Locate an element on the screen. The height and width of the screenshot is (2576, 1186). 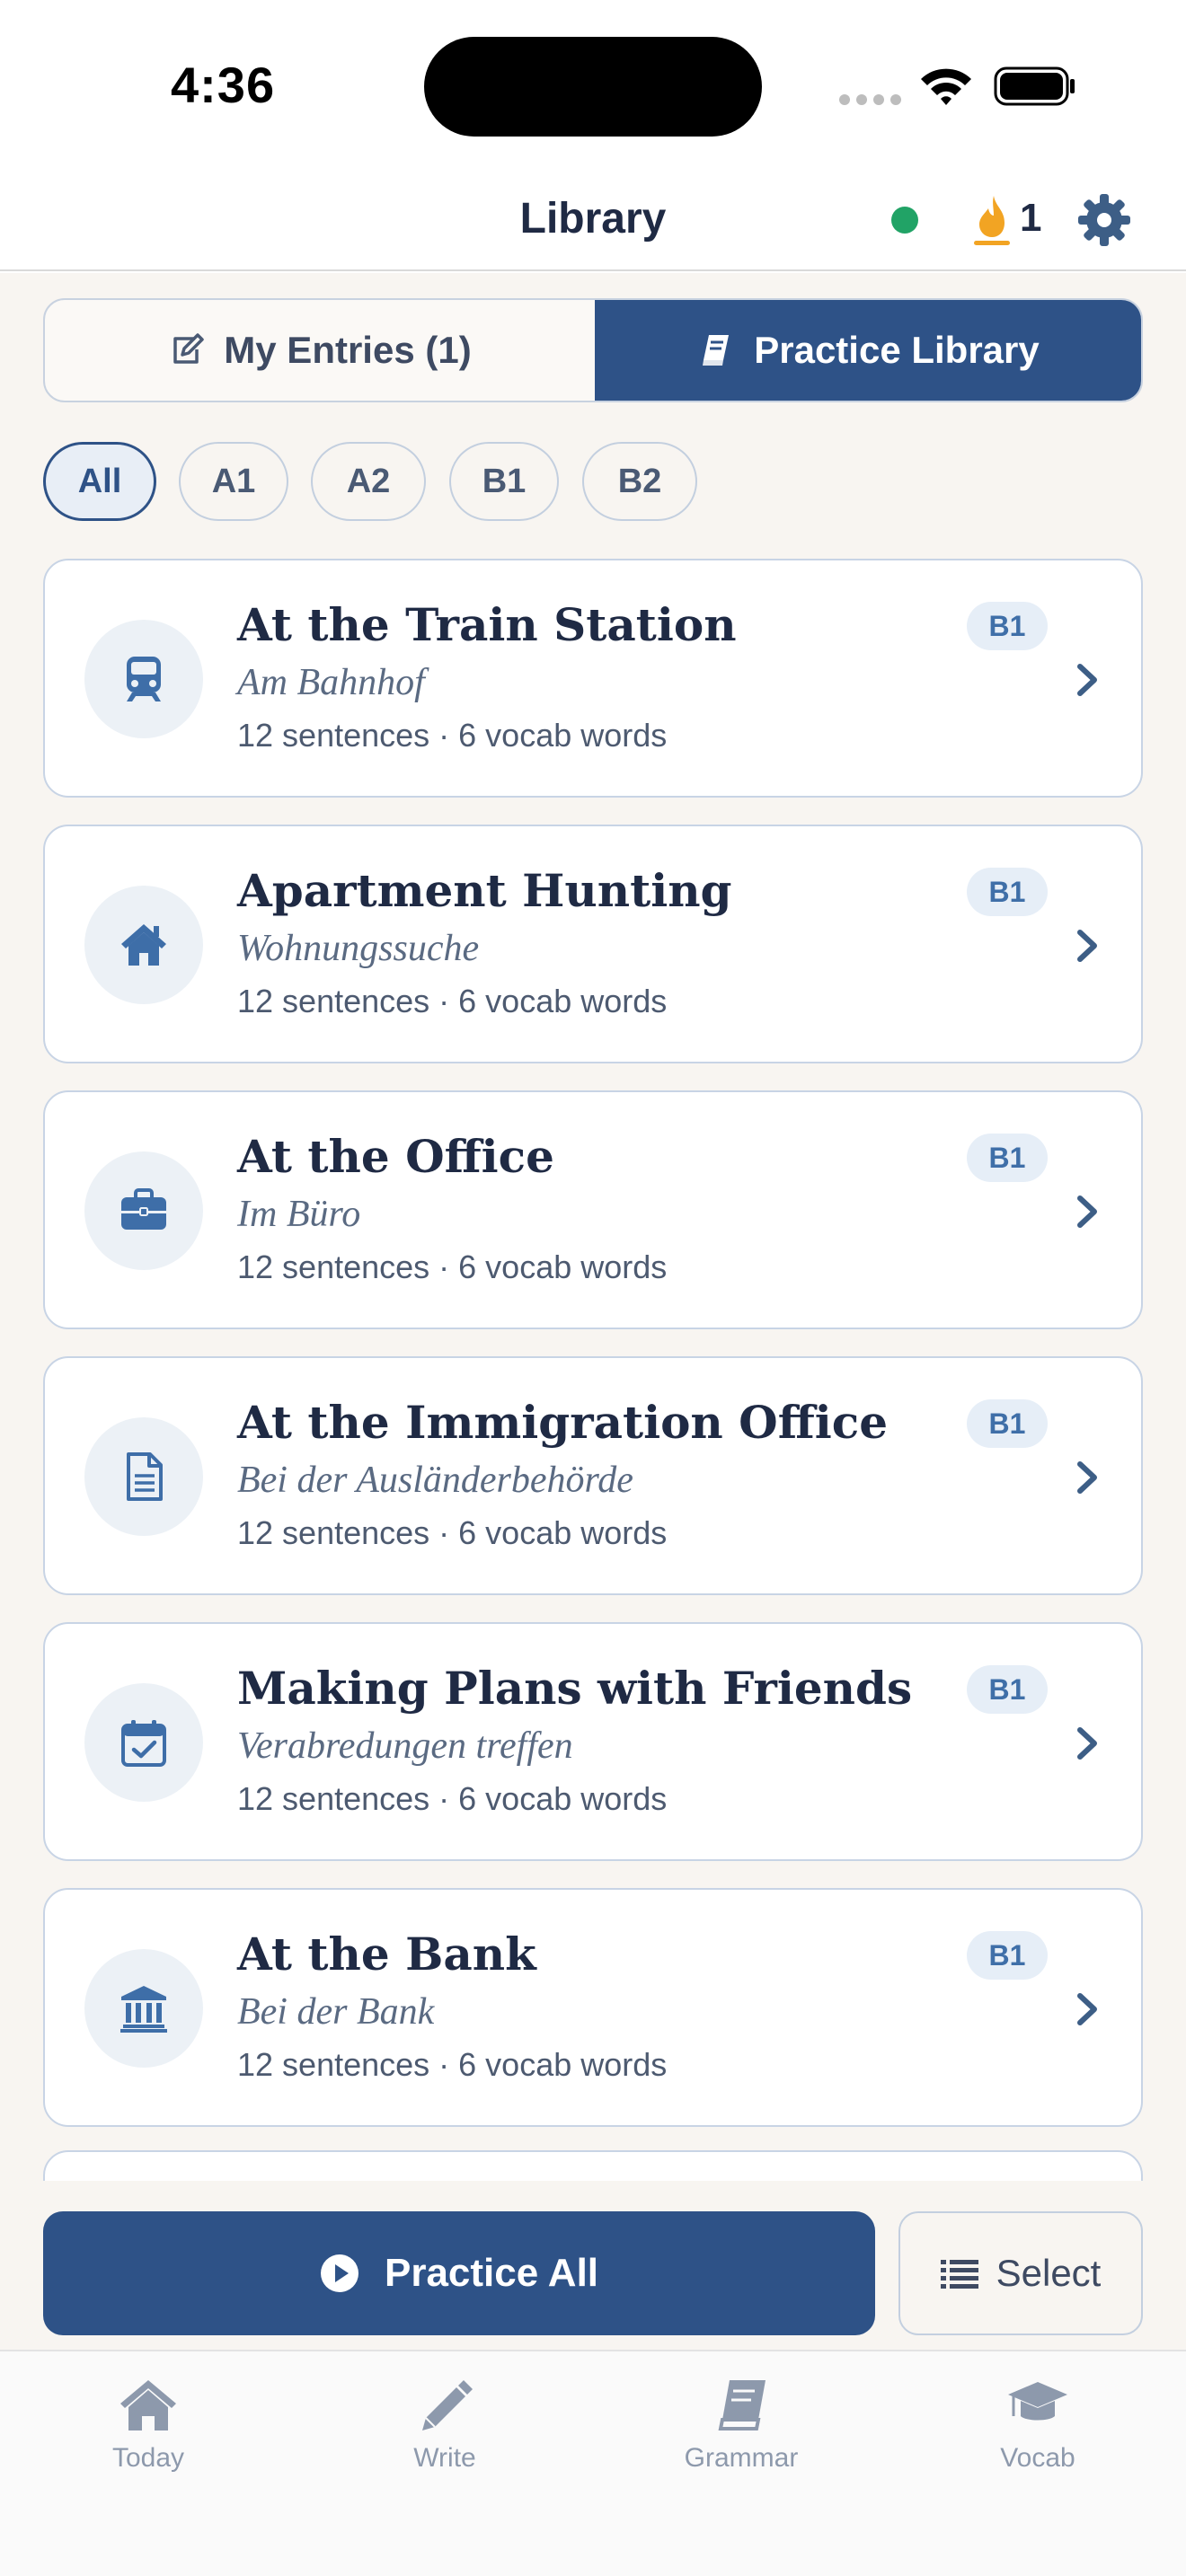
lesson-subtitle: Verabredungen treffen is located at coordinates (405, 1746).